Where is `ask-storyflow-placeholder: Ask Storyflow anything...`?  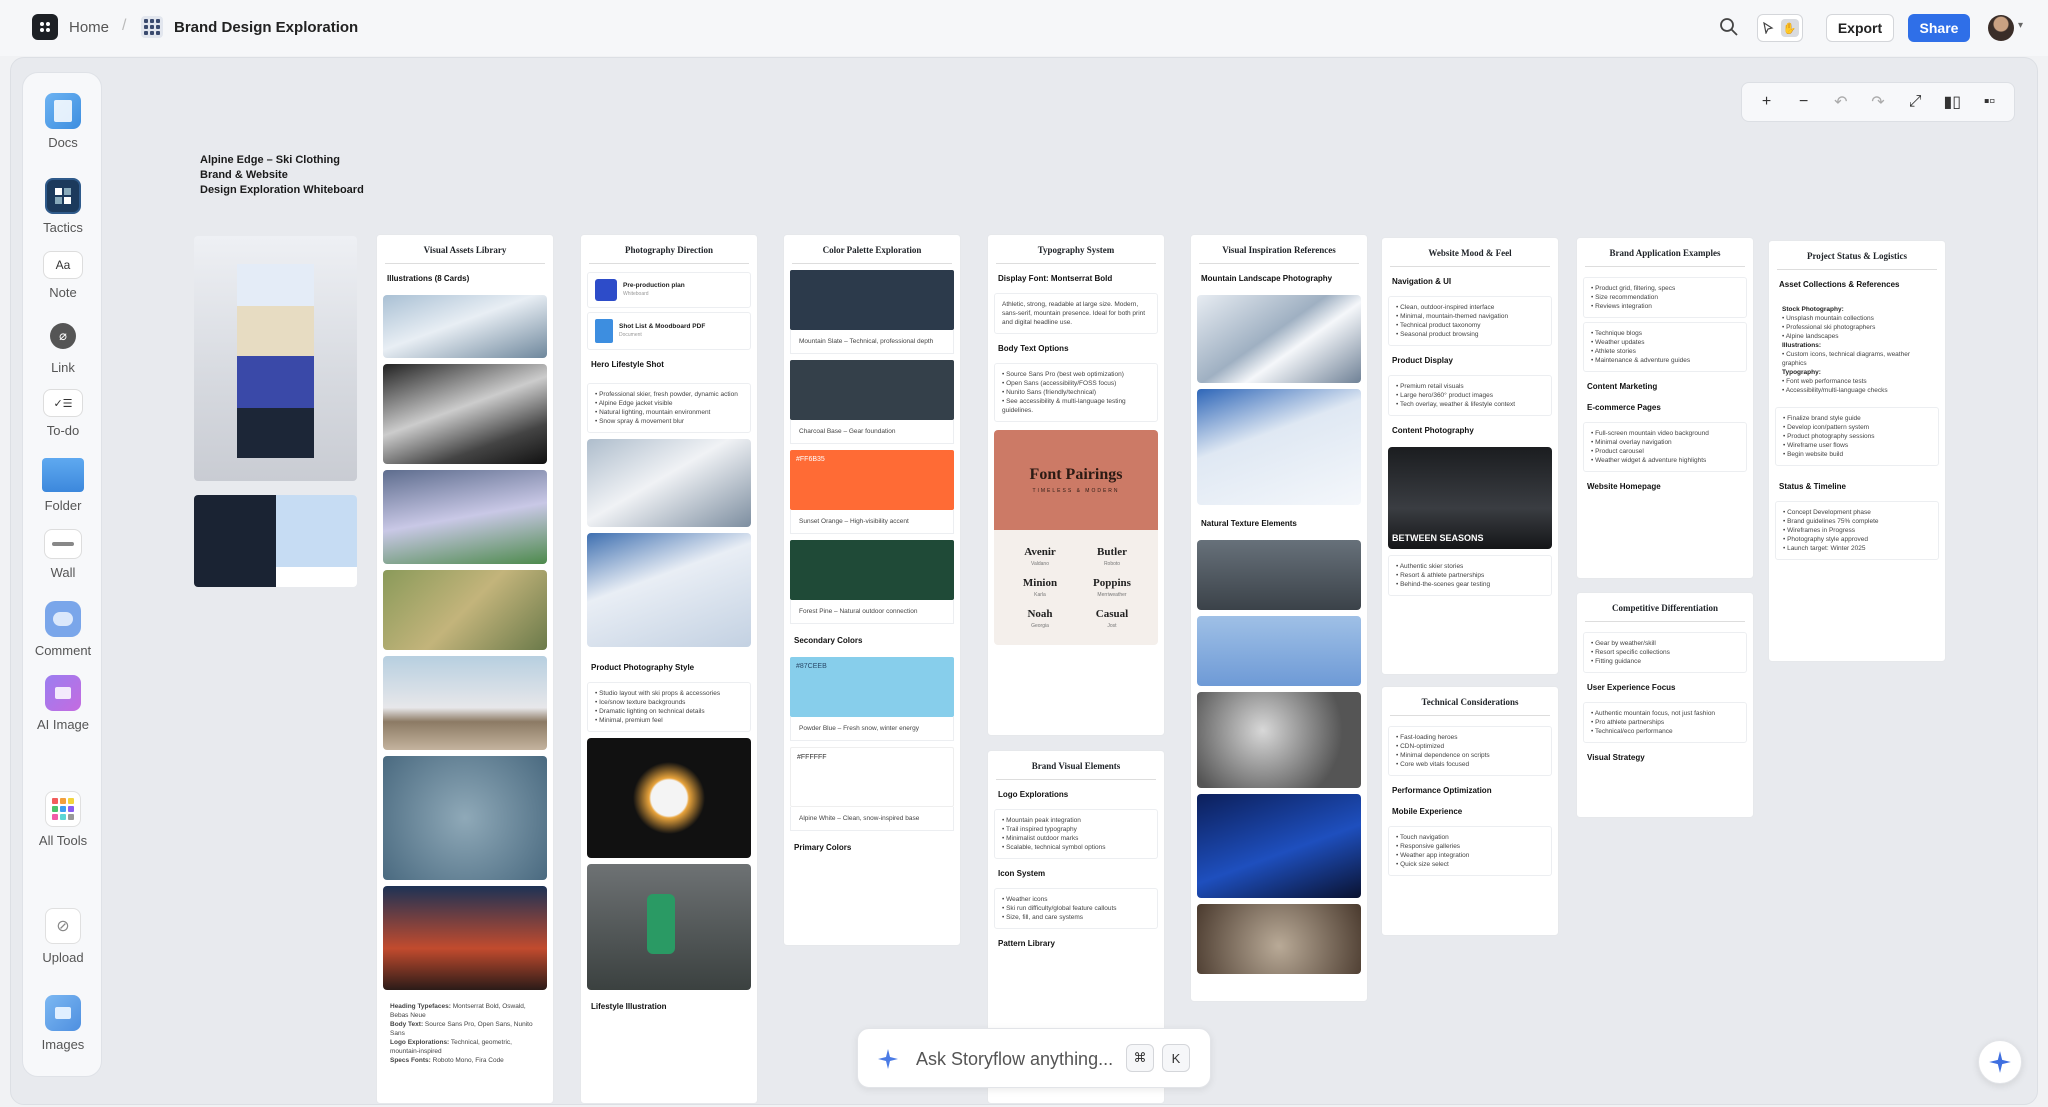
ask-storyflow-placeholder: Ask Storyflow anything... is located at coordinates (1014, 1059).